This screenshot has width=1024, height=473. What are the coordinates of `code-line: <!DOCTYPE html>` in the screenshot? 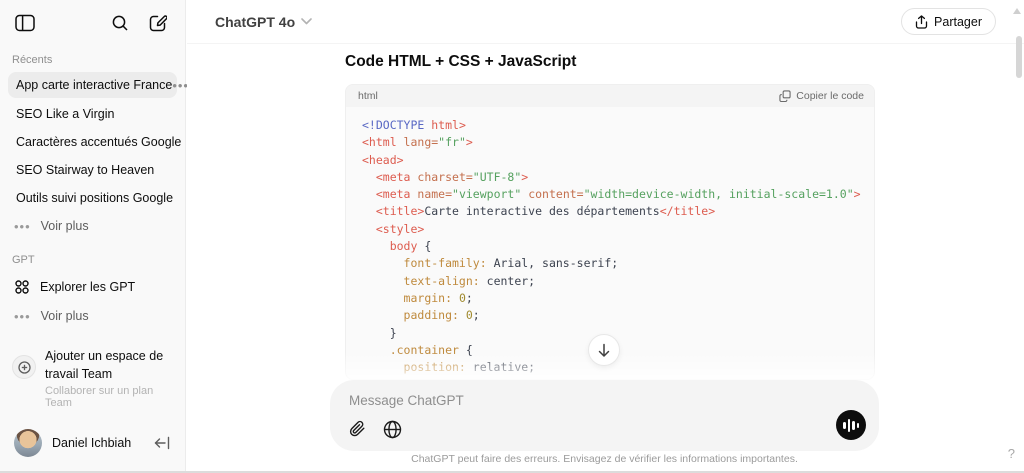 It's located at (414, 125).